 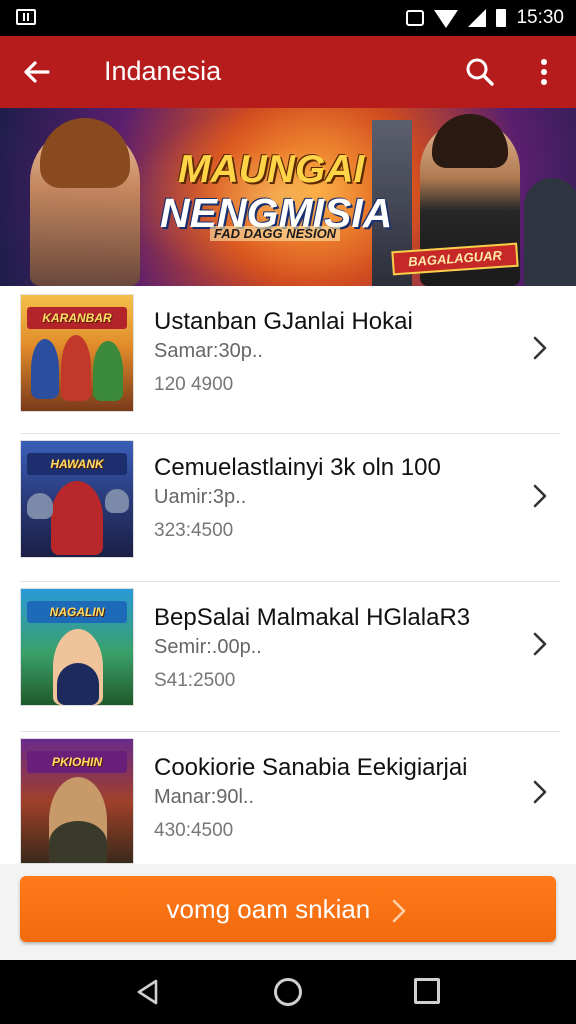 I want to click on primary-cta-button: vomg oam snkian, so click(x=288, y=909).